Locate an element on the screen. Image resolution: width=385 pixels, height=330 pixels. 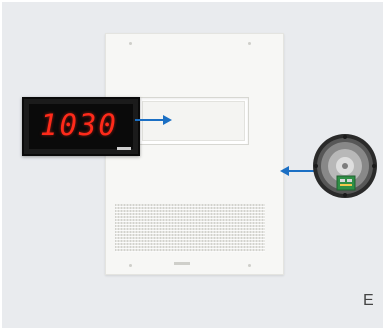
panel-brand-mark is located at coordinates (182, 263).